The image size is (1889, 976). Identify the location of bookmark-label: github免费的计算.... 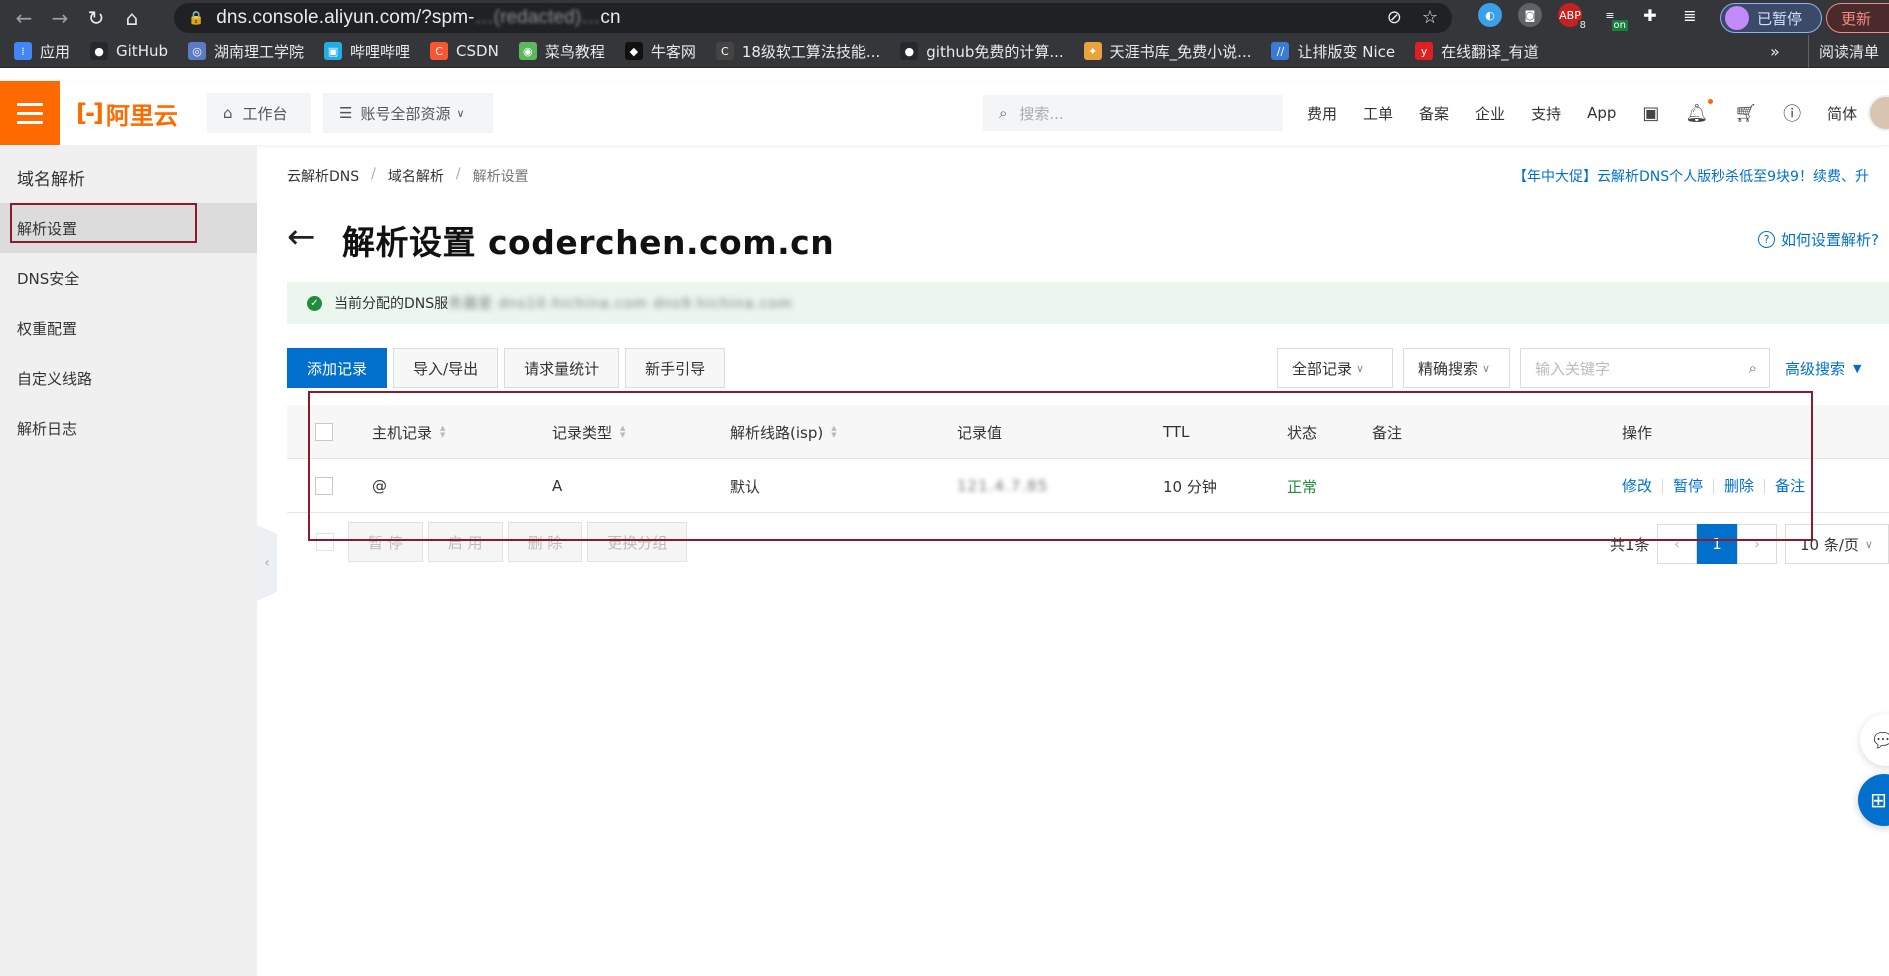
(995, 51).